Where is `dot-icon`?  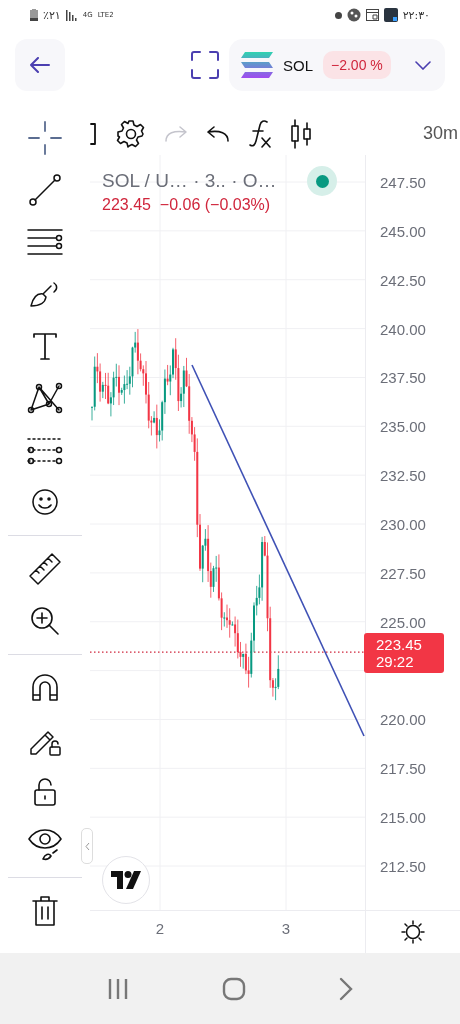
dot-icon is located at coordinates (338, 15).